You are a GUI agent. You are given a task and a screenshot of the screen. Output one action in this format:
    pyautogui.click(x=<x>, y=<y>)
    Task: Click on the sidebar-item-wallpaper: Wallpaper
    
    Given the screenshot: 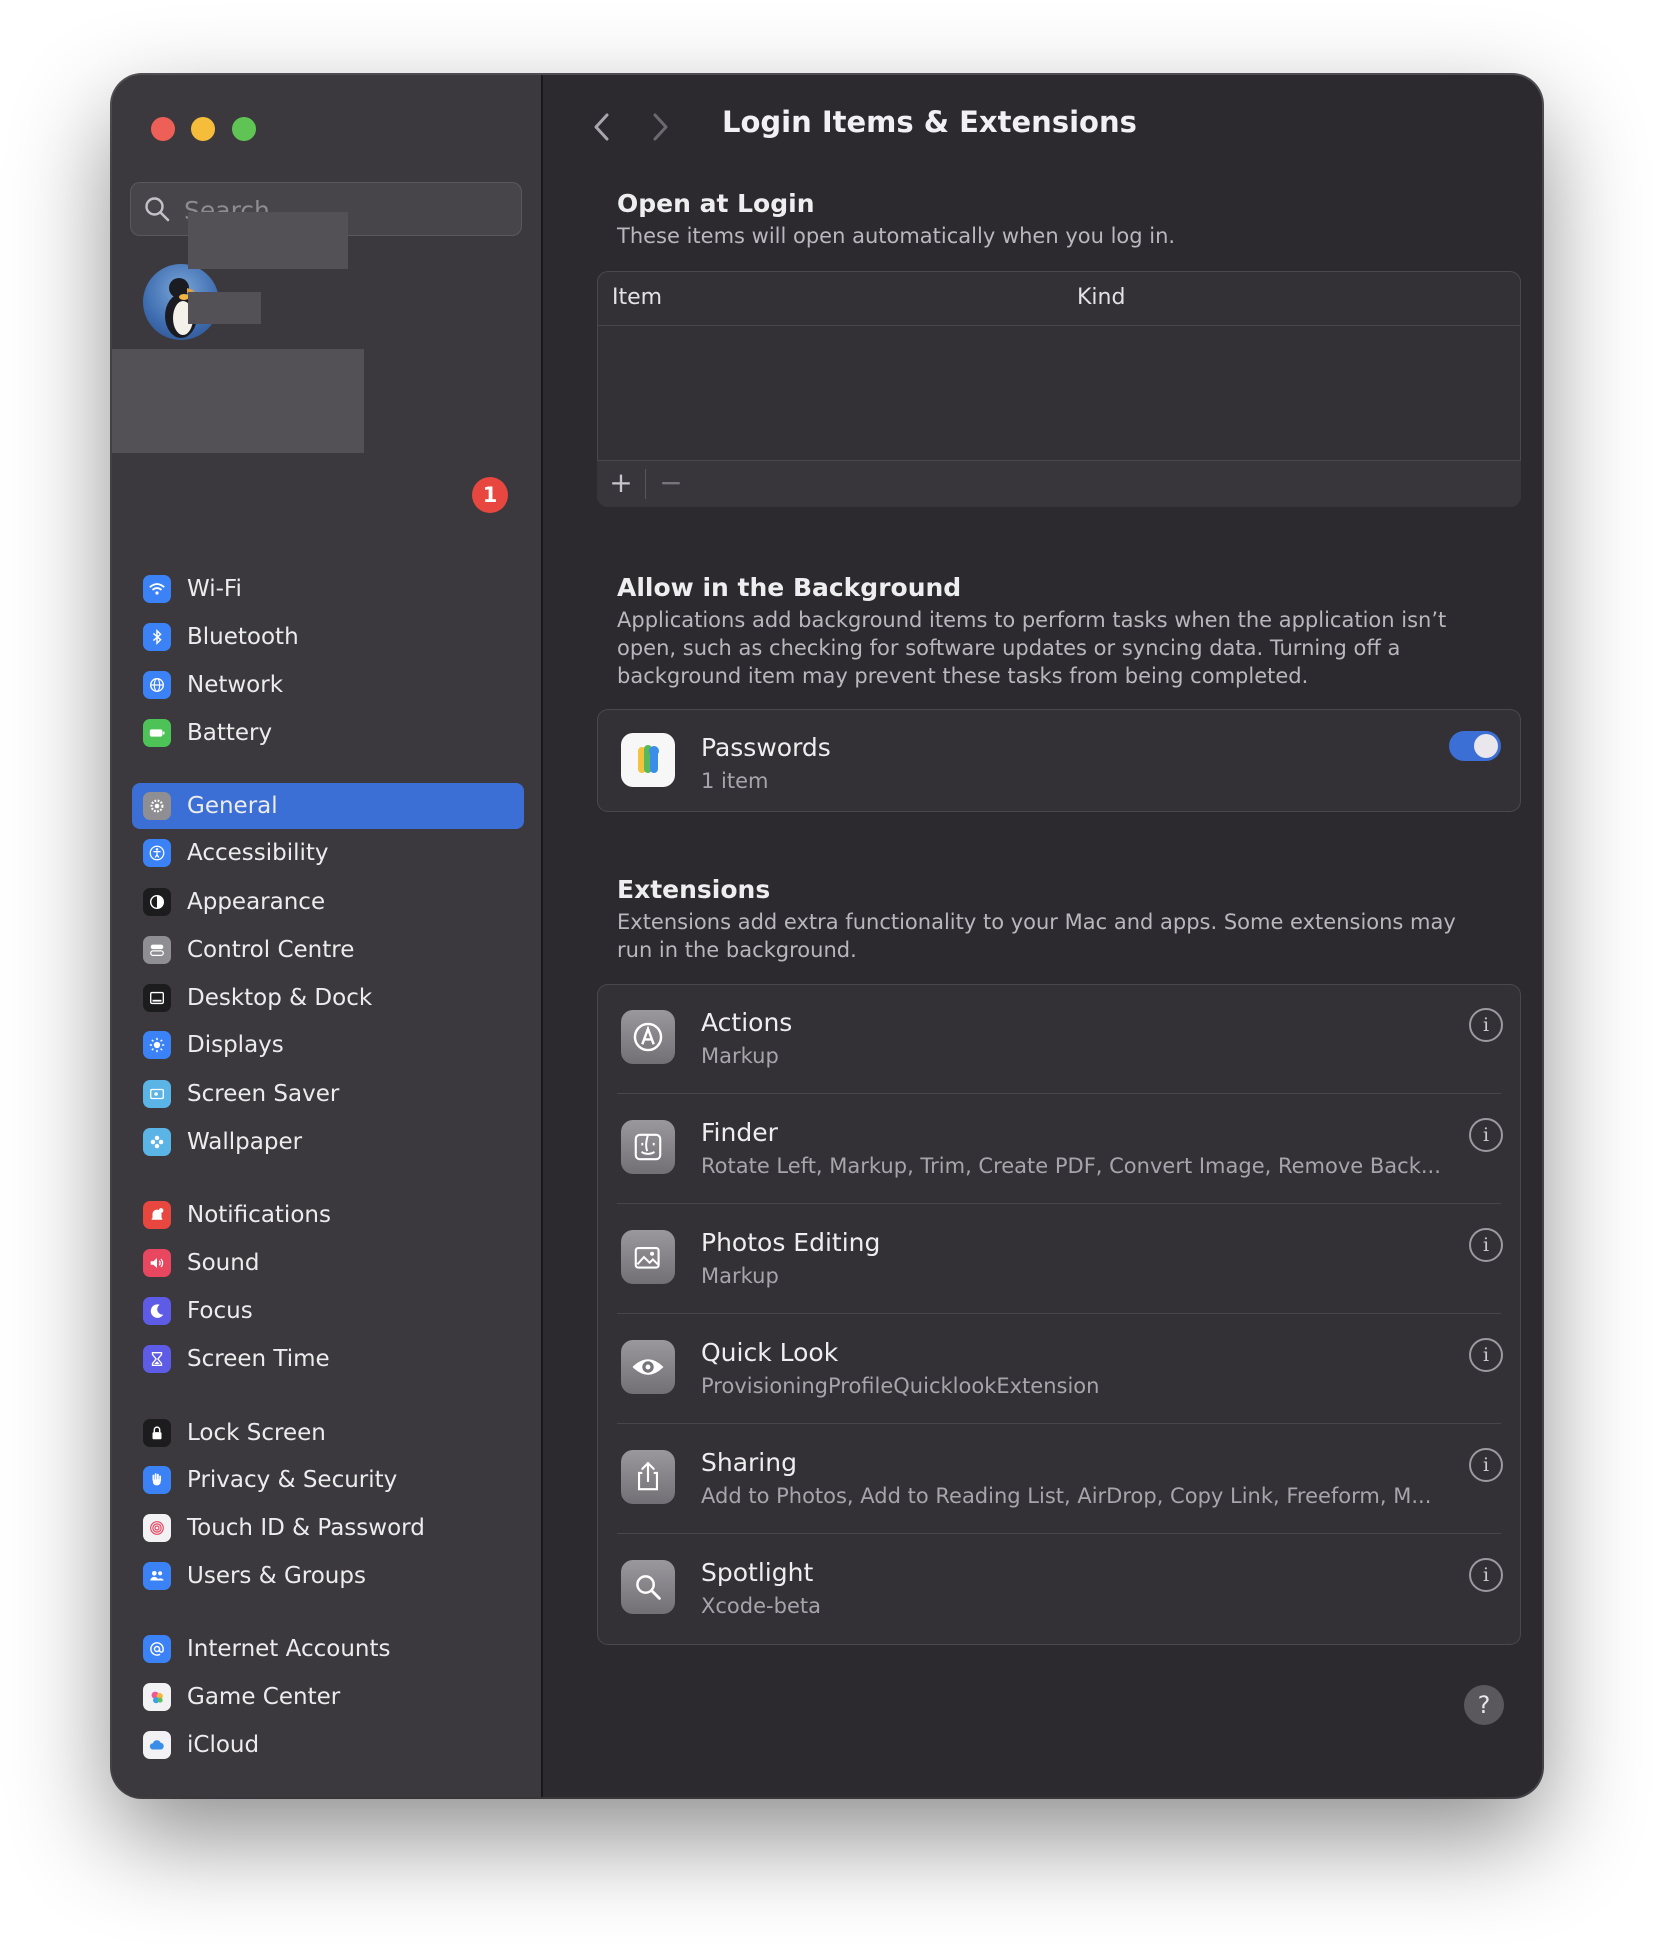 What is the action you would take?
    pyautogui.click(x=328, y=1142)
    